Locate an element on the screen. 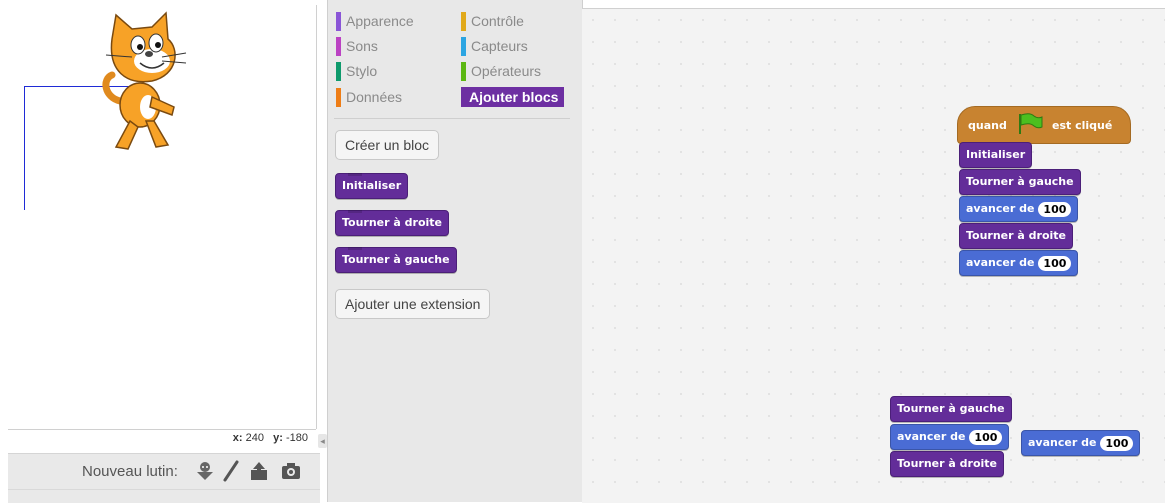 This screenshot has height=503, width=1165. category-label: Ajouter blocs is located at coordinates (514, 97).